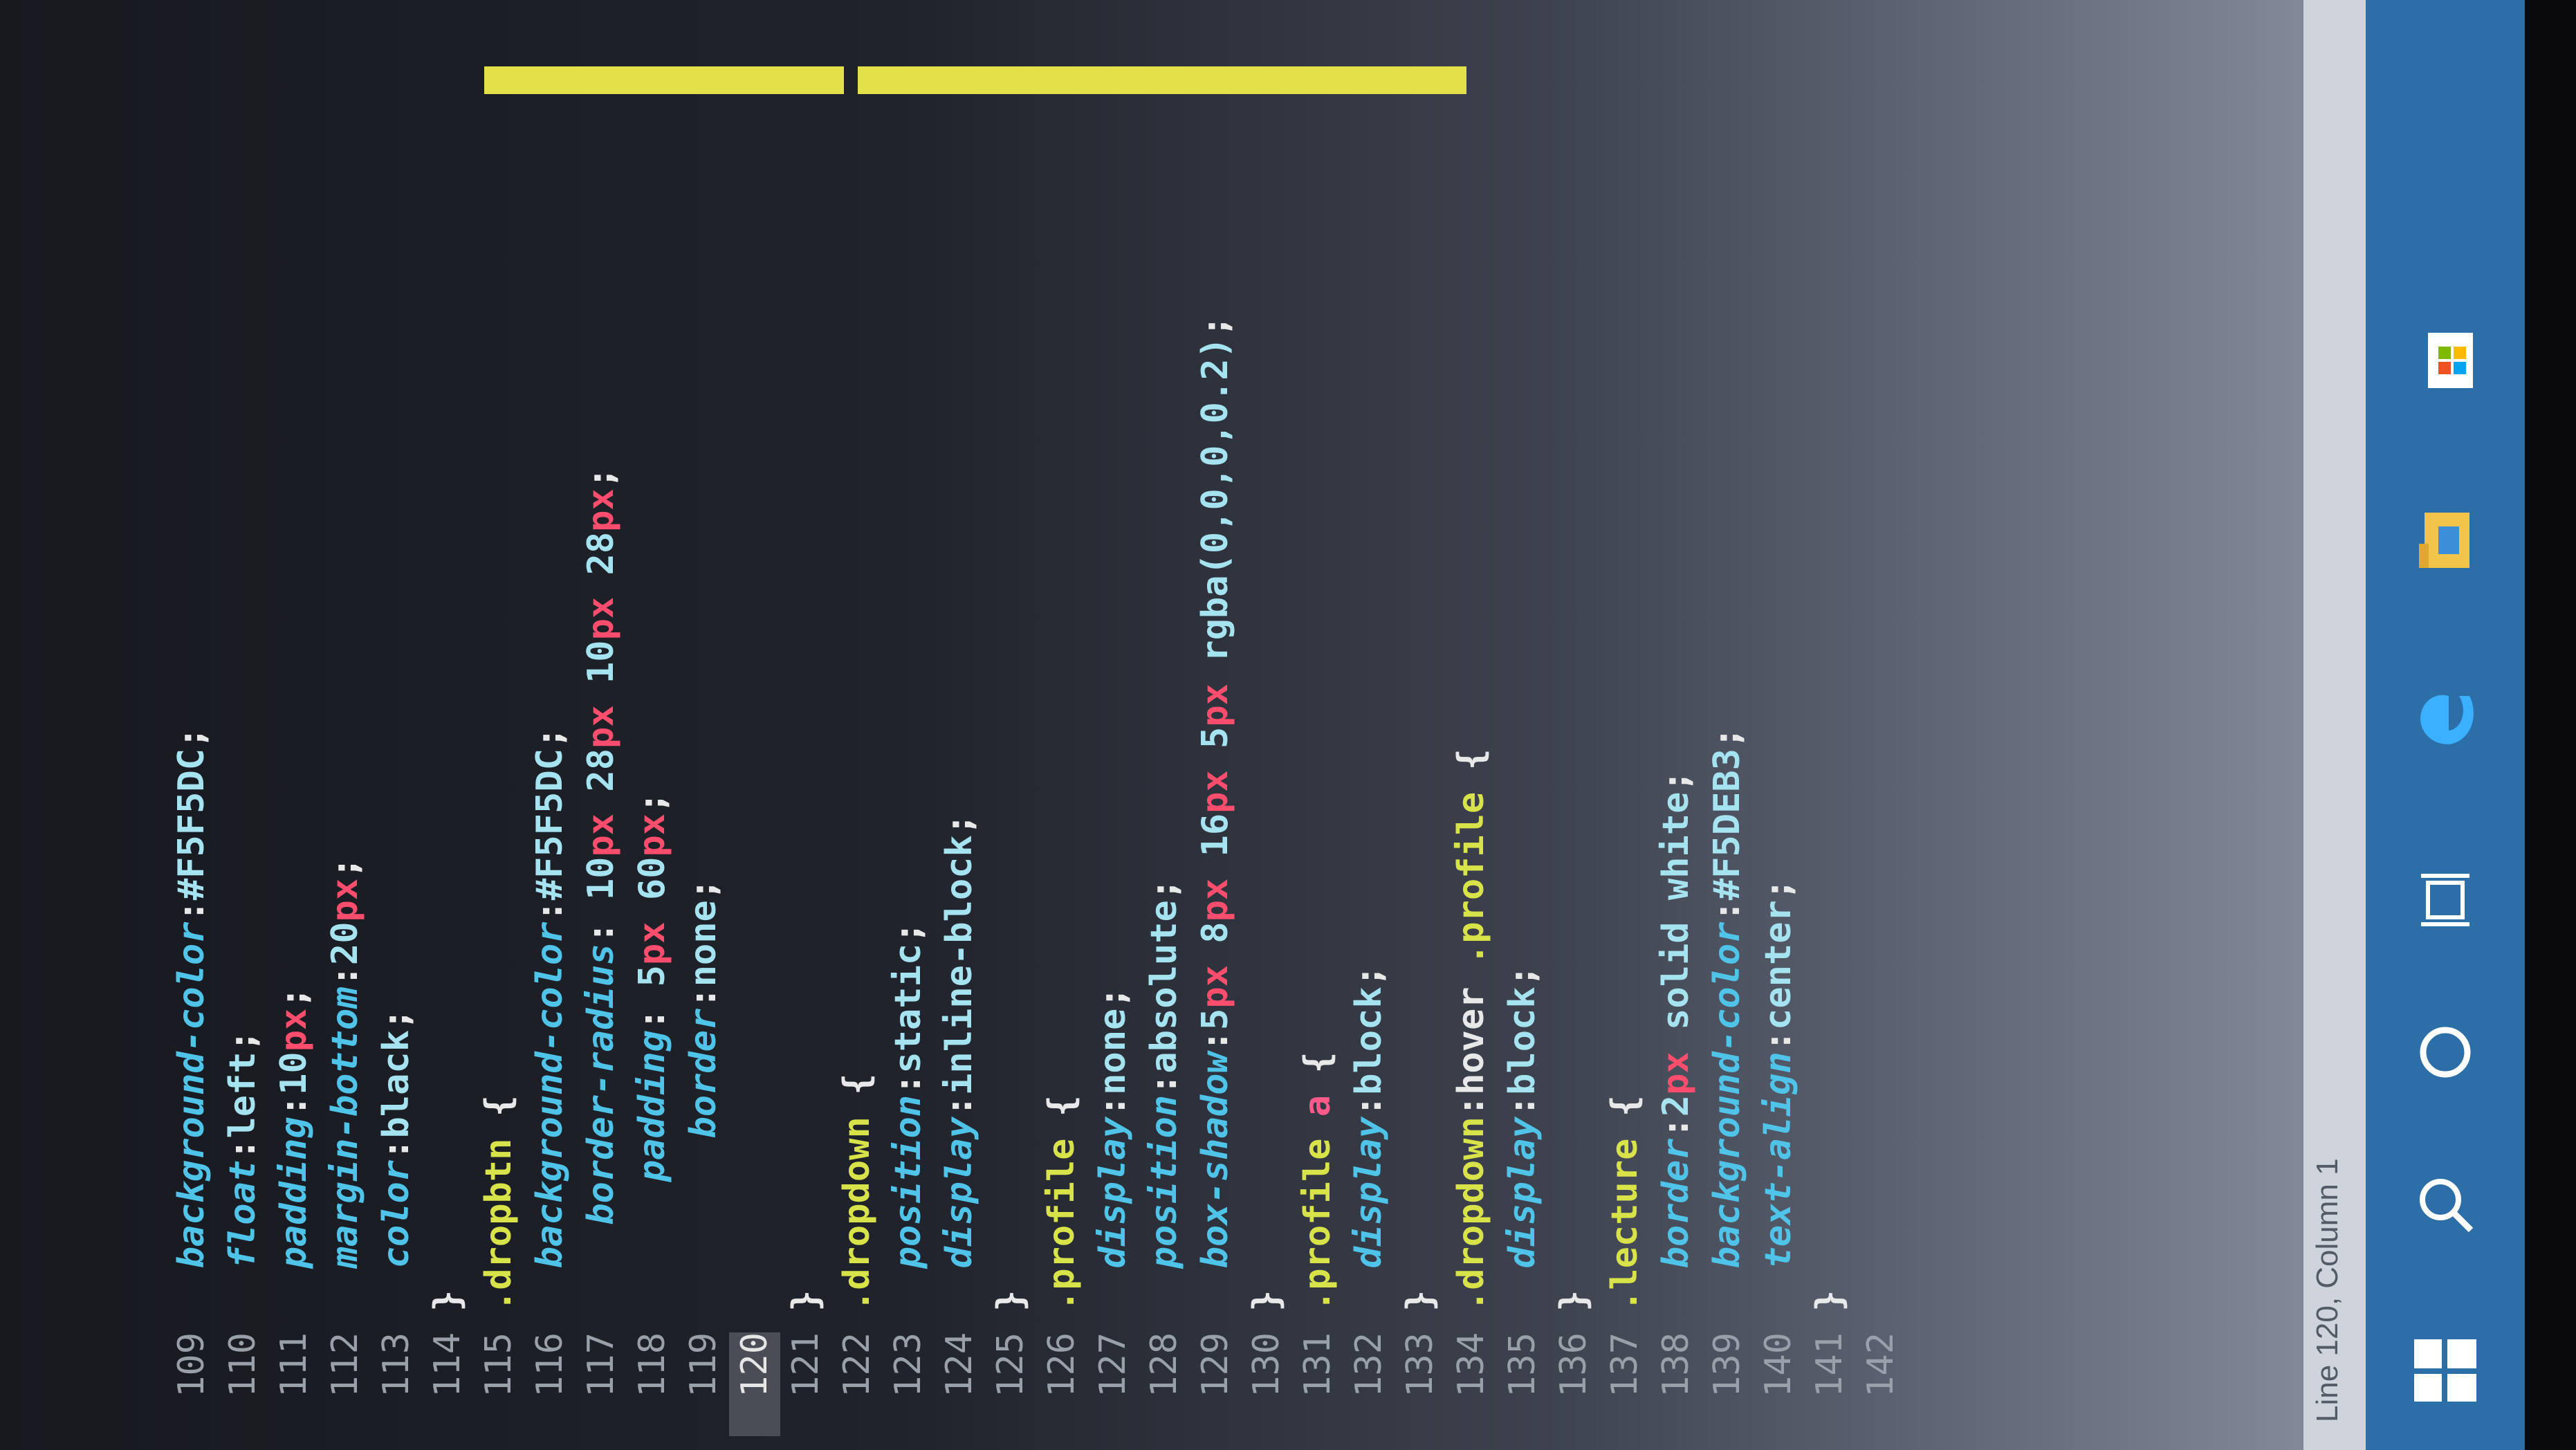 This screenshot has width=2576, height=1450. What do you see at coordinates (805, 725) in the screenshot?
I see `code-line: 121}` at bounding box center [805, 725].